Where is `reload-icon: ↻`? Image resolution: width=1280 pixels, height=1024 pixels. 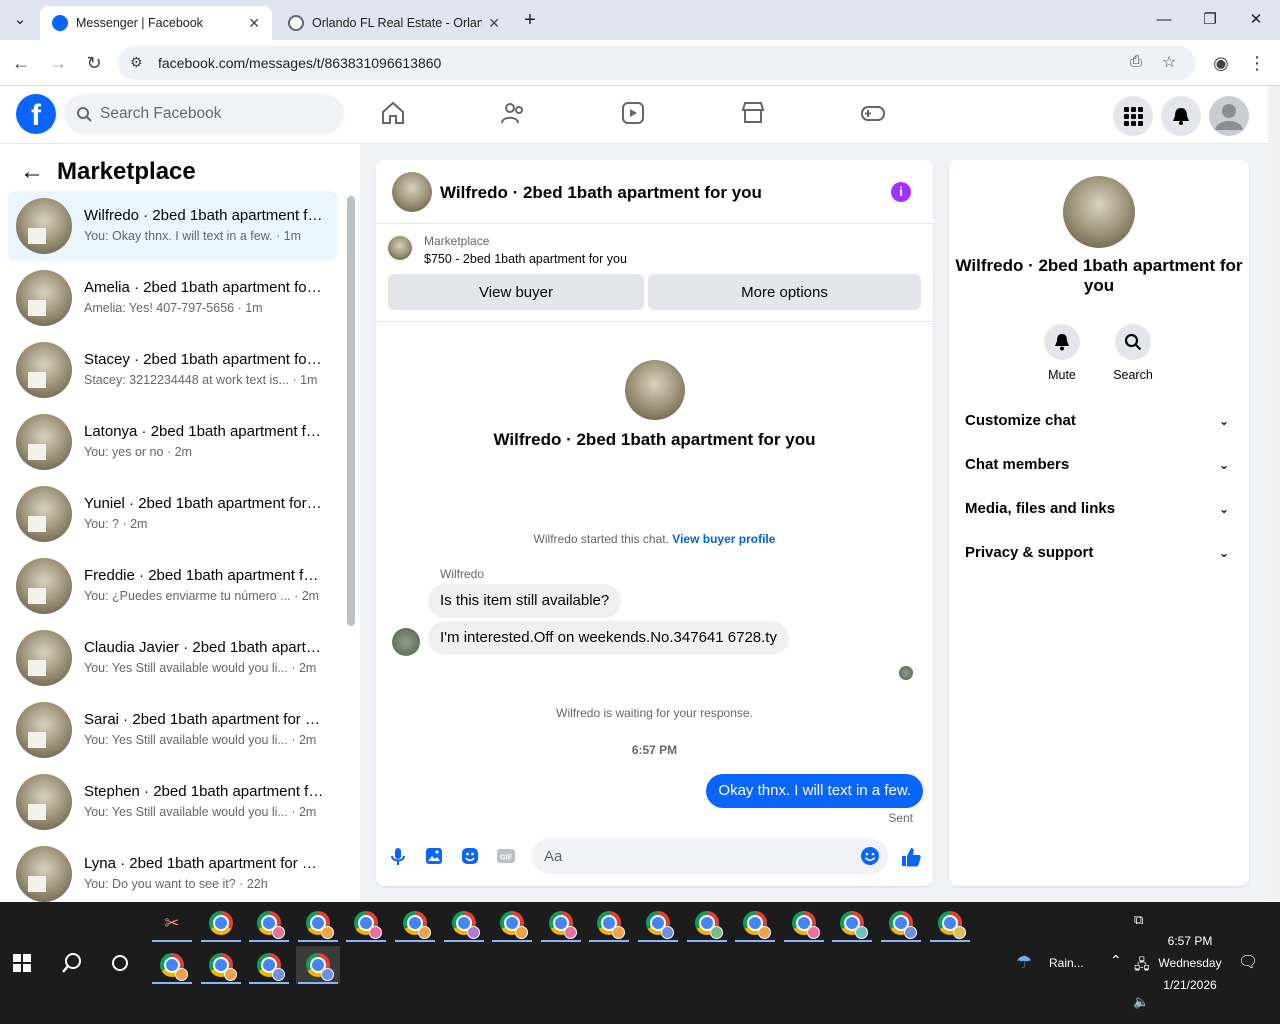
reload-icon: ↻ is located at coordinates (94, 63).